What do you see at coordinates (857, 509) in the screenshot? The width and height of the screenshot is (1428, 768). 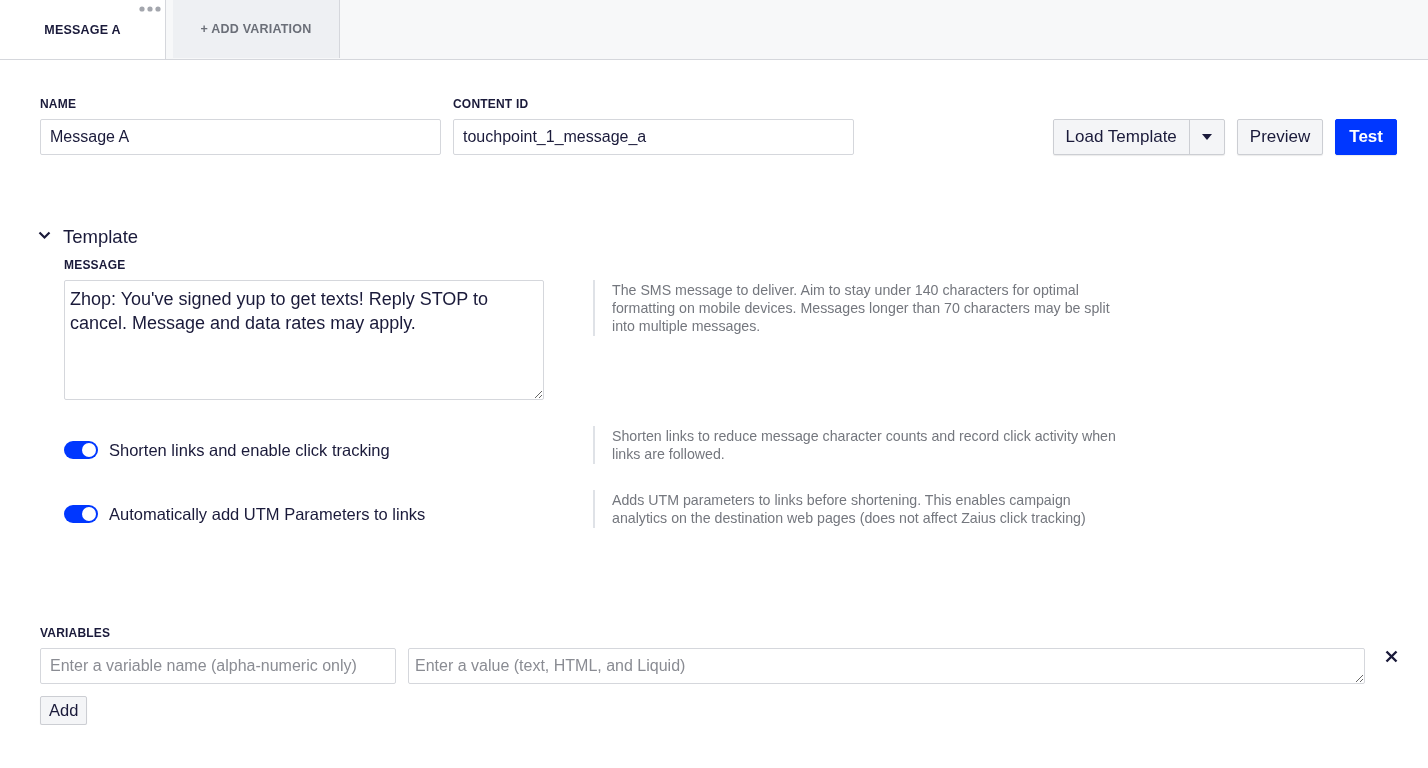 I see `help-text: Adds UTM parameters to links before shortening. This enables campaign analytics on the destination web pages (does not affect Zaius click tracking)` at bounding box center [857, 509].